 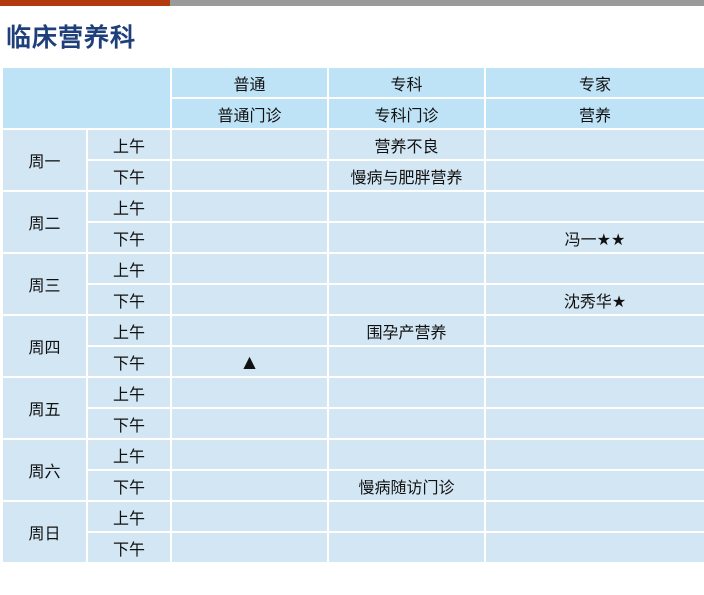 What do you see at coordinates (406, 175) in the screenshot?
I see `schedule-cell: 慢病与肥胖营养` at bounding box center [406, 175].